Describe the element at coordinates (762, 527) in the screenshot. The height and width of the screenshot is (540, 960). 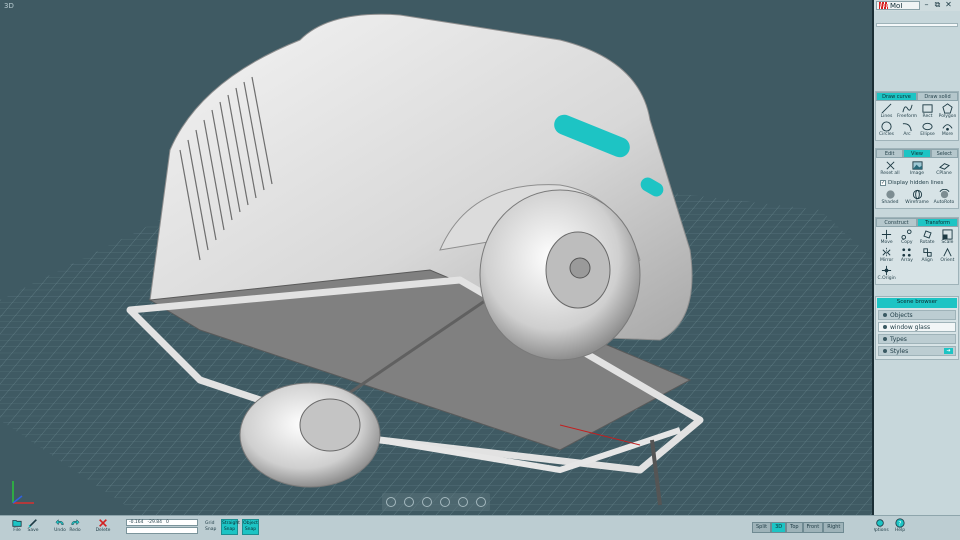
I see `view-tab-split: Split` at that location.